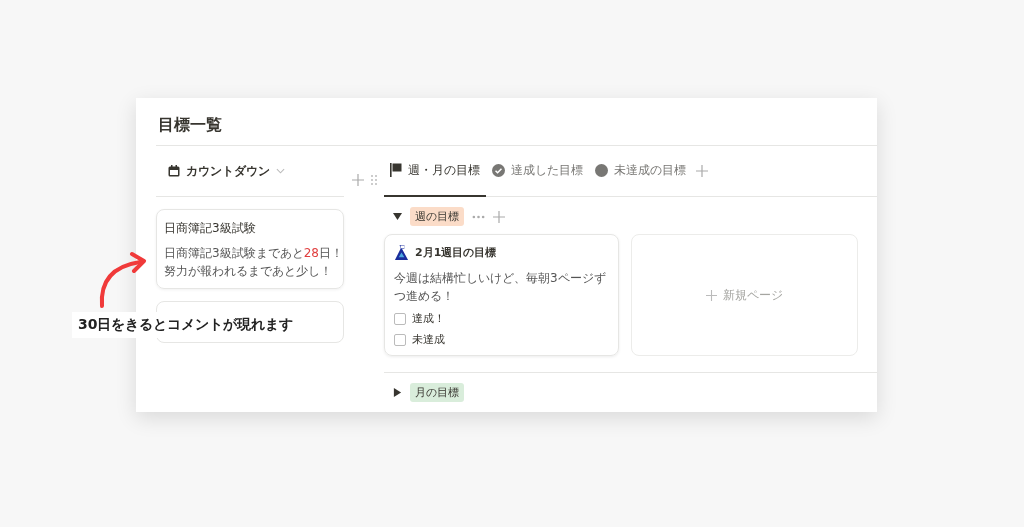 The height and width of the screenshot is (527, 1024). Describe the element at coordinates (190, 125) in the screenshot. I see `page-title: 目標一覧` at that location.